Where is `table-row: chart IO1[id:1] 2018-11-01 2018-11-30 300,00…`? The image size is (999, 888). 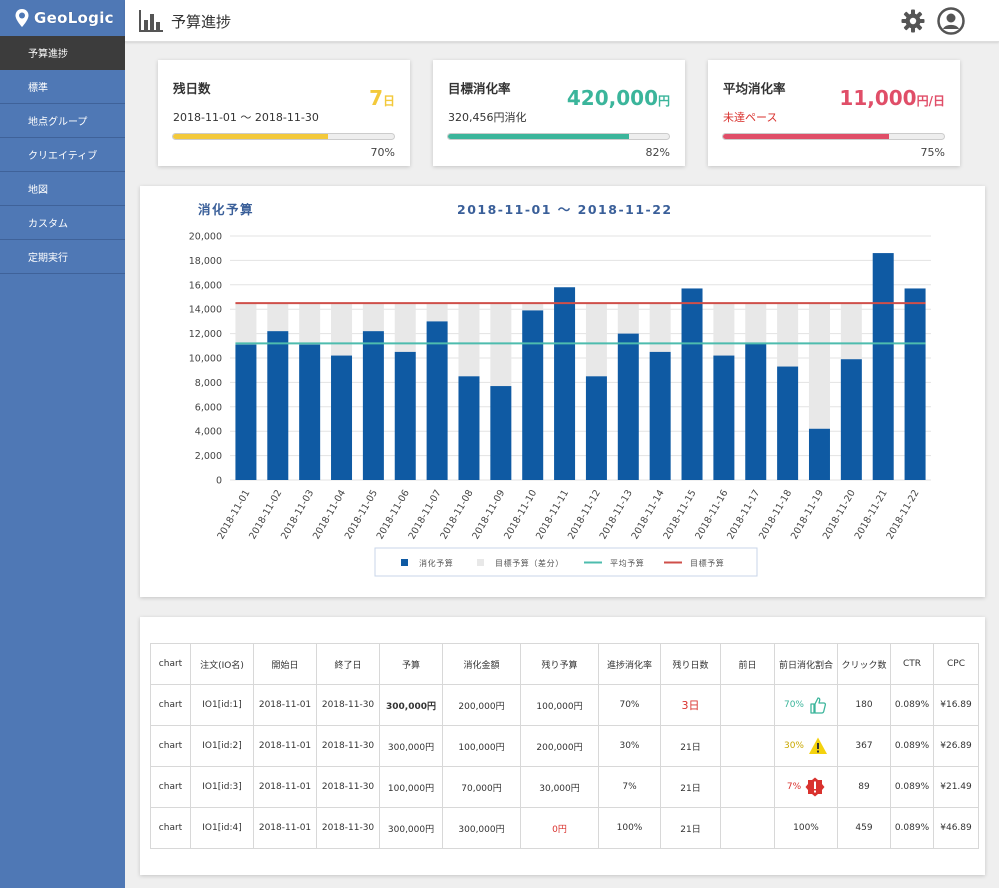 table-row: chart IO1[id:1] 2018-11-01 2018-11-30 300,00… is located at coordinates (564, 705).